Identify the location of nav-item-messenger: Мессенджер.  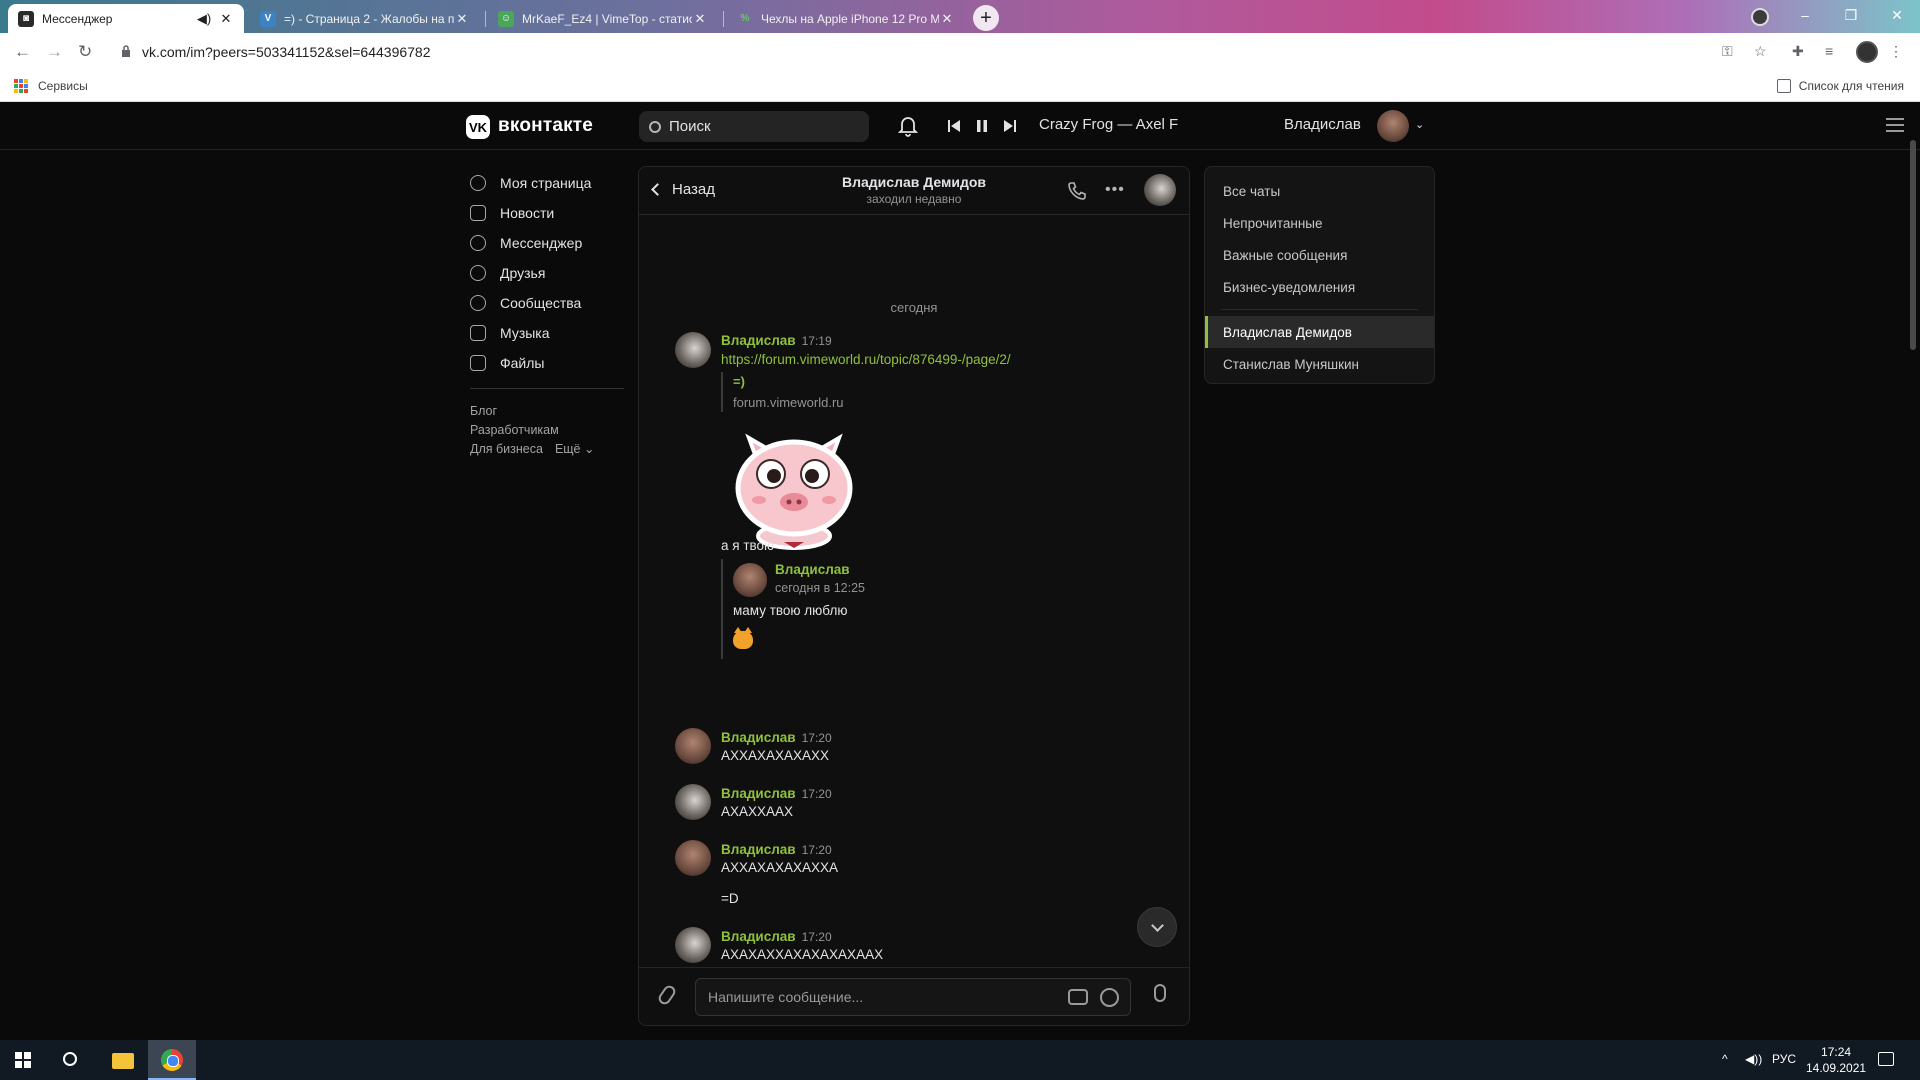
(555, 243).